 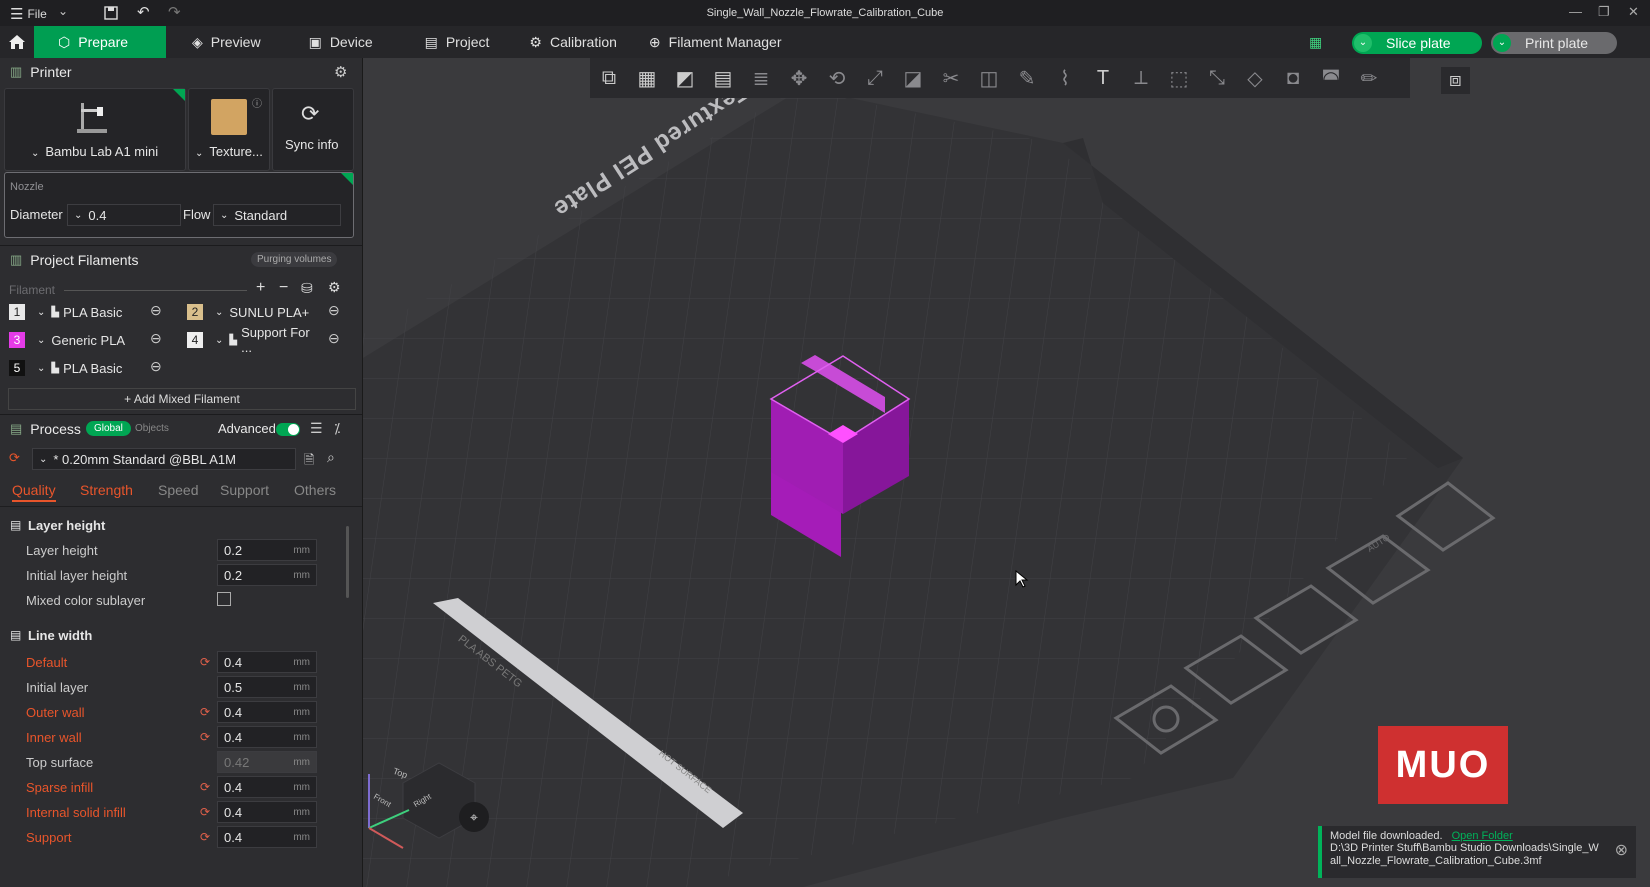 I want to click on advanced-switch, so click(x=288, y=429).